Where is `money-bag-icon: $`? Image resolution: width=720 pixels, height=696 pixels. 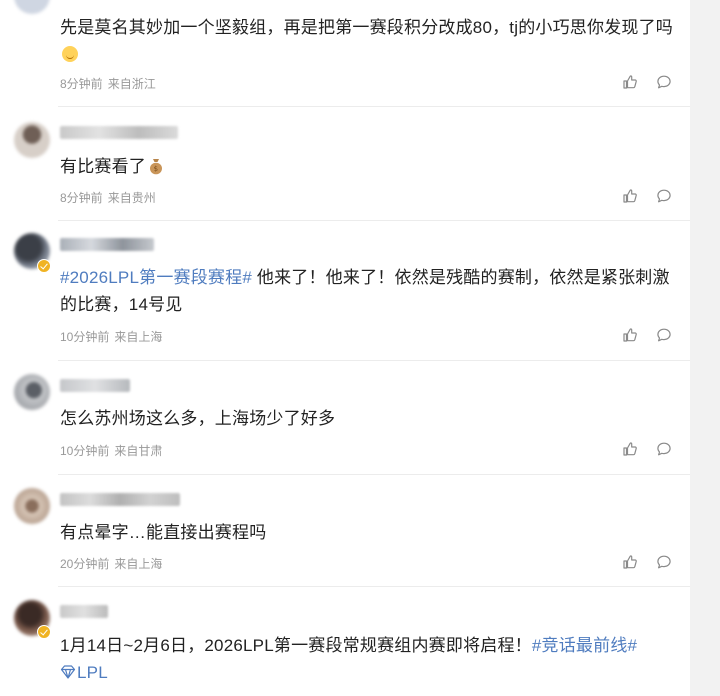
money-bag-icon: $ is located at coordinates (156, 167).